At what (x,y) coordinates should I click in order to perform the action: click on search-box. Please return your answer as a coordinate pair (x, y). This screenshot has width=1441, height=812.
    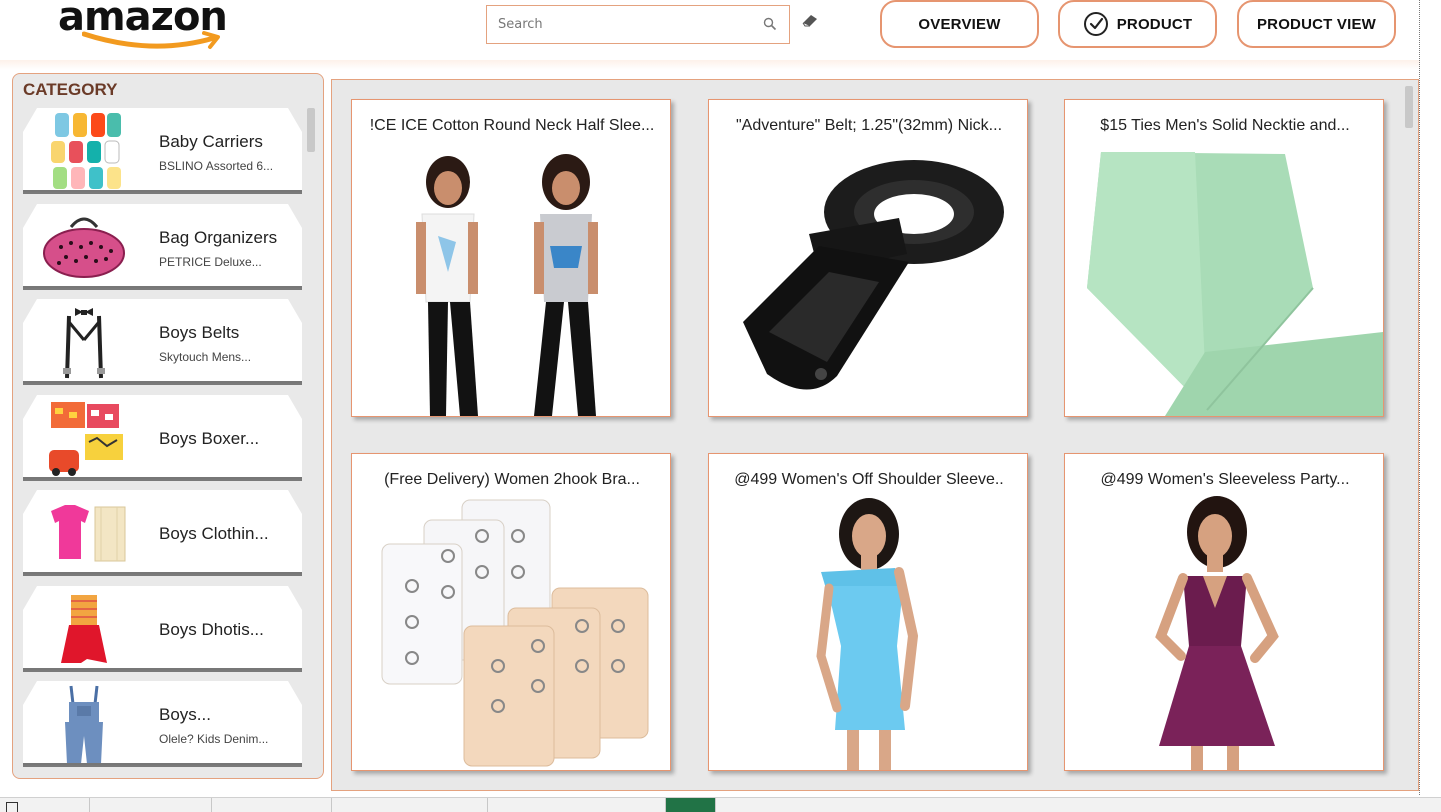
    Looking at the image, I should click on (638, 24).